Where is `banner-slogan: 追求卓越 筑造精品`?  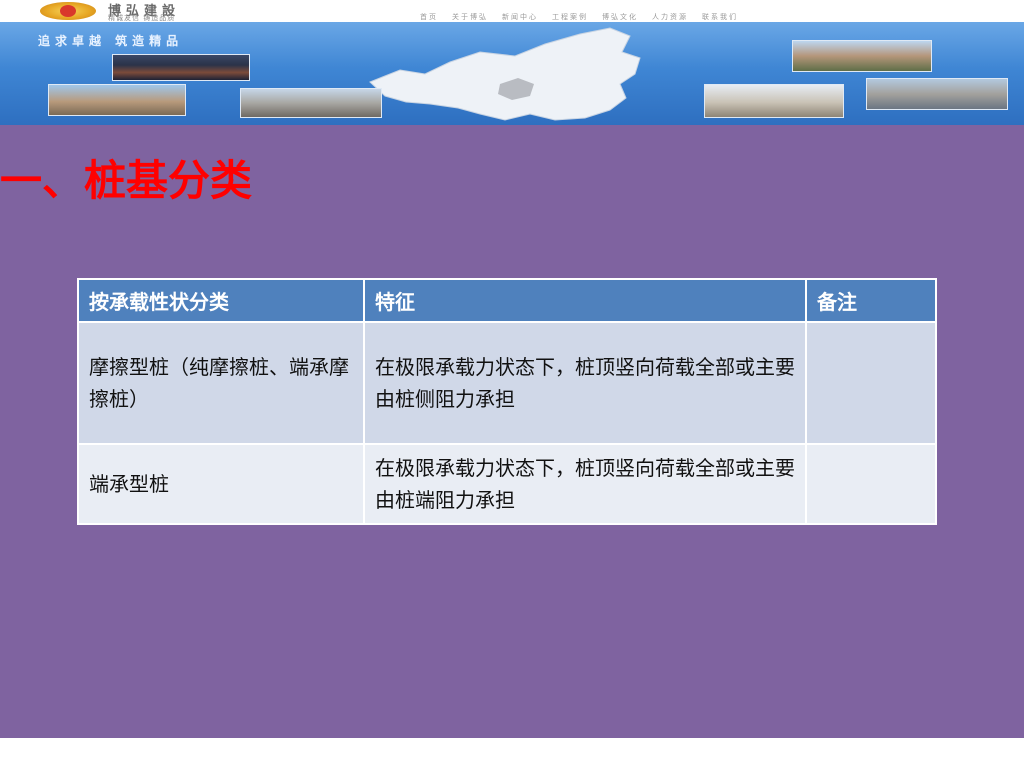 banner-slogan: 追求卓越 筑造精品 is located at coordinates (111, 41).